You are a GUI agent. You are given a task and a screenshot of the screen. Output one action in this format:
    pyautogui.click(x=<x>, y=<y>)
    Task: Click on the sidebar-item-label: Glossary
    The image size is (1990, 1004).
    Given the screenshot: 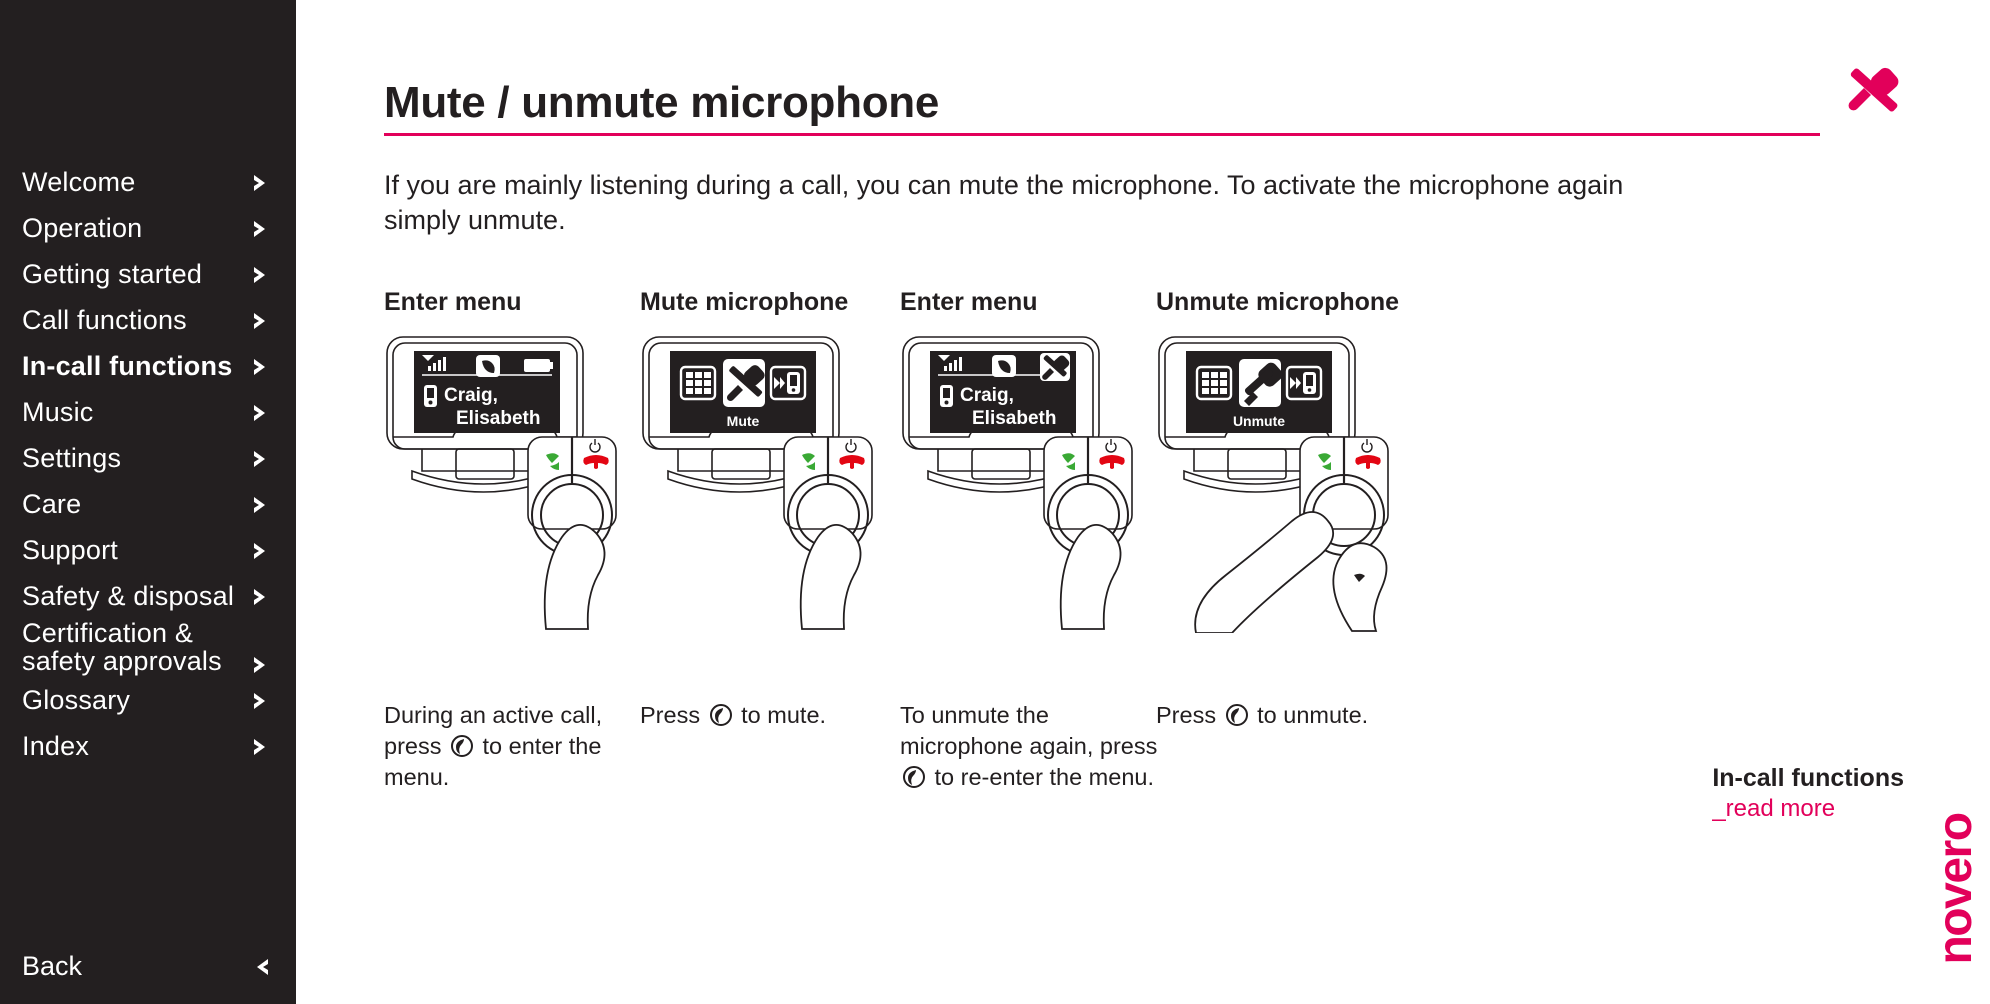 What is the action you would take?
    pyautogui.click(x=76, y=700)
    